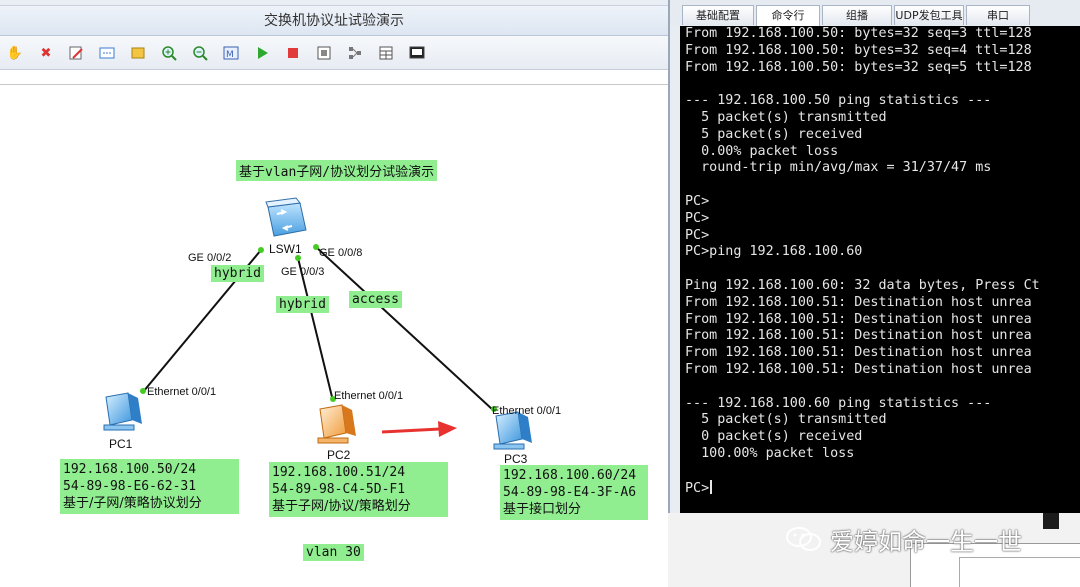 The image size is (1080, 587). I want to click on pc1-icon, so click(122, 411).